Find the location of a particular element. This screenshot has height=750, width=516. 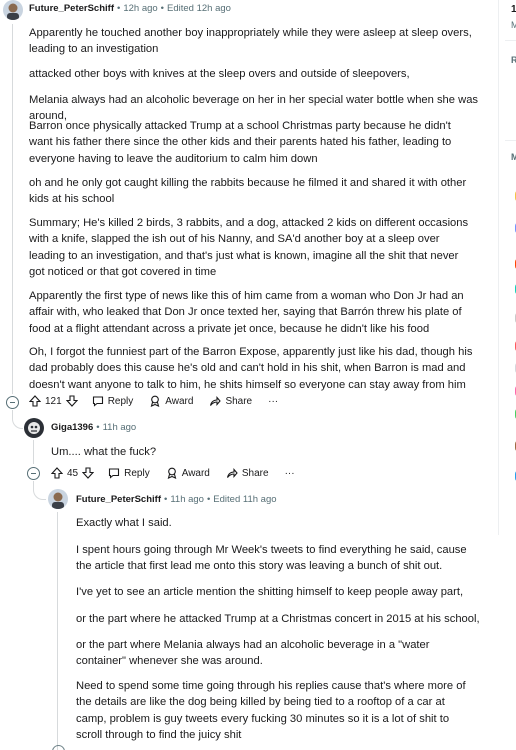

edited-label: Edited 11h ago is located at coordinates (245, 499).